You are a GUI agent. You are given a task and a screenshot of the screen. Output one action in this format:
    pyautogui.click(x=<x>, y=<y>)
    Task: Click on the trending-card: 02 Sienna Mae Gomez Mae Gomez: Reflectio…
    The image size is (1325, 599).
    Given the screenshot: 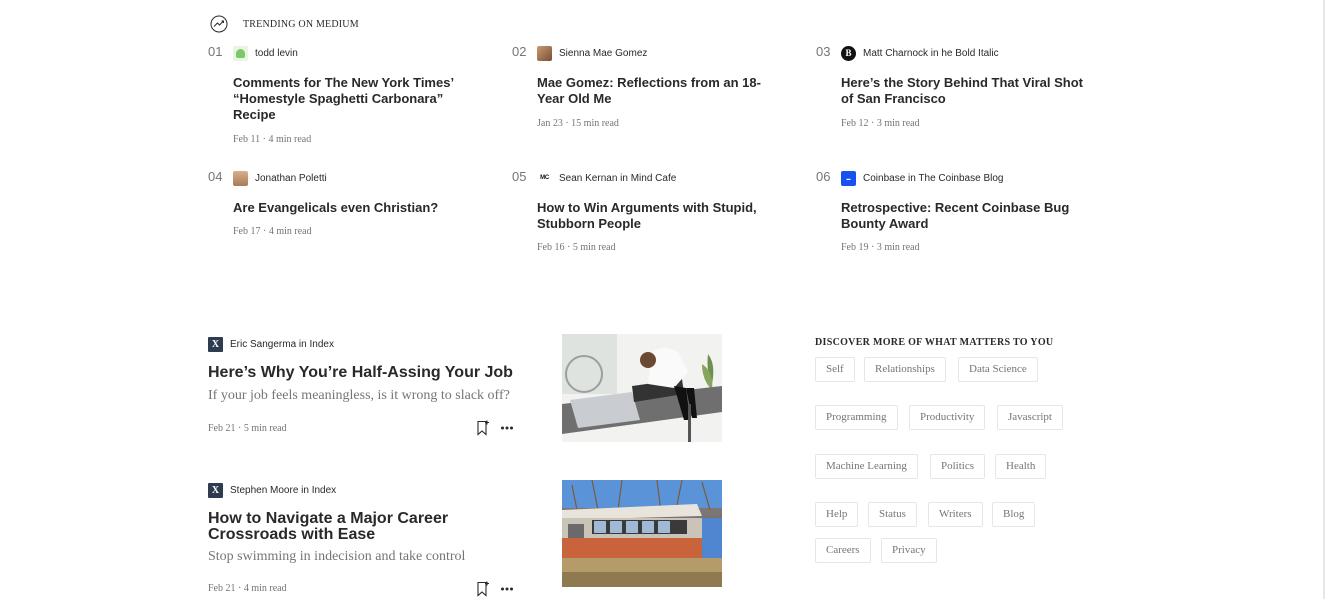 What is the action you would take?
    pyautogui.click(x=647, y=94)
    